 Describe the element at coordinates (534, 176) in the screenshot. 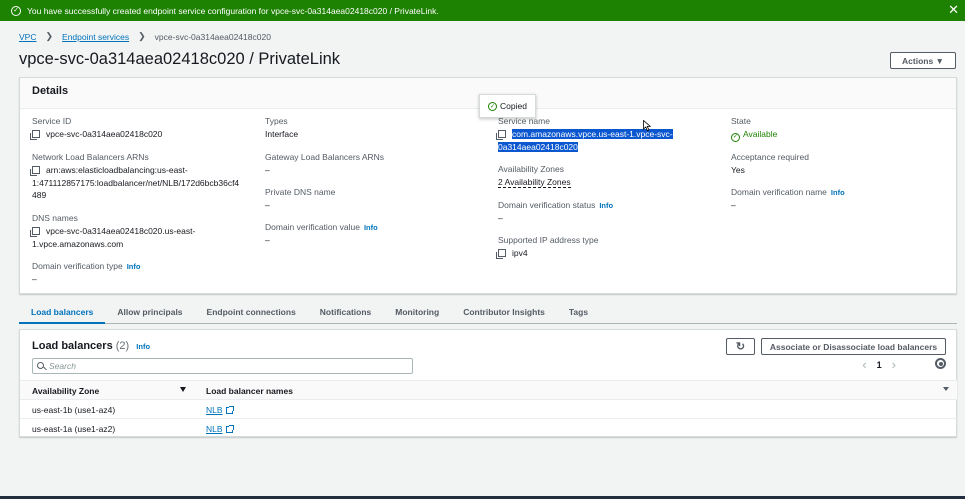

I see `availability-zones-field: Availability Zones 2 Availability Zones` at that location.